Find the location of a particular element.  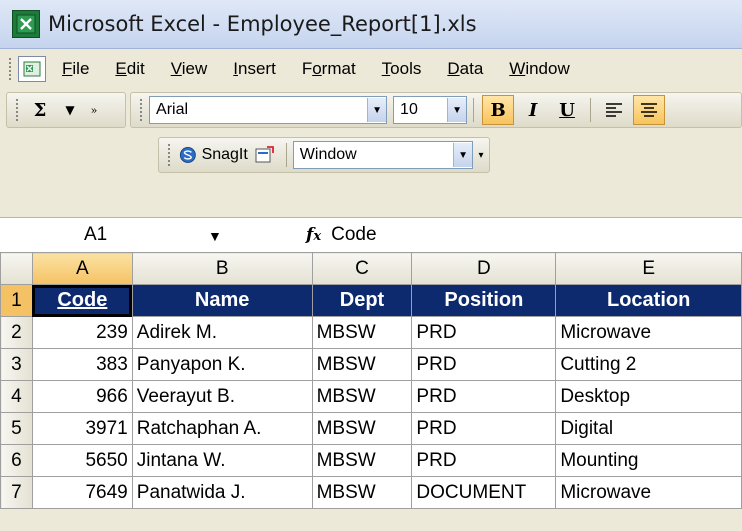

row-header: 5 is located at coordinates (16, 428).